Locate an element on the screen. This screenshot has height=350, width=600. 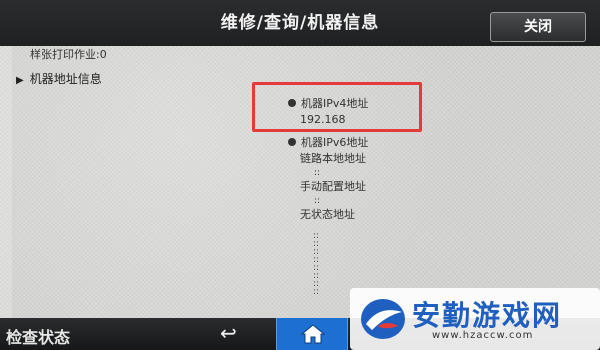
section-machine-address: ▶ 机器地址信息 is located at coordinates (59, 78).